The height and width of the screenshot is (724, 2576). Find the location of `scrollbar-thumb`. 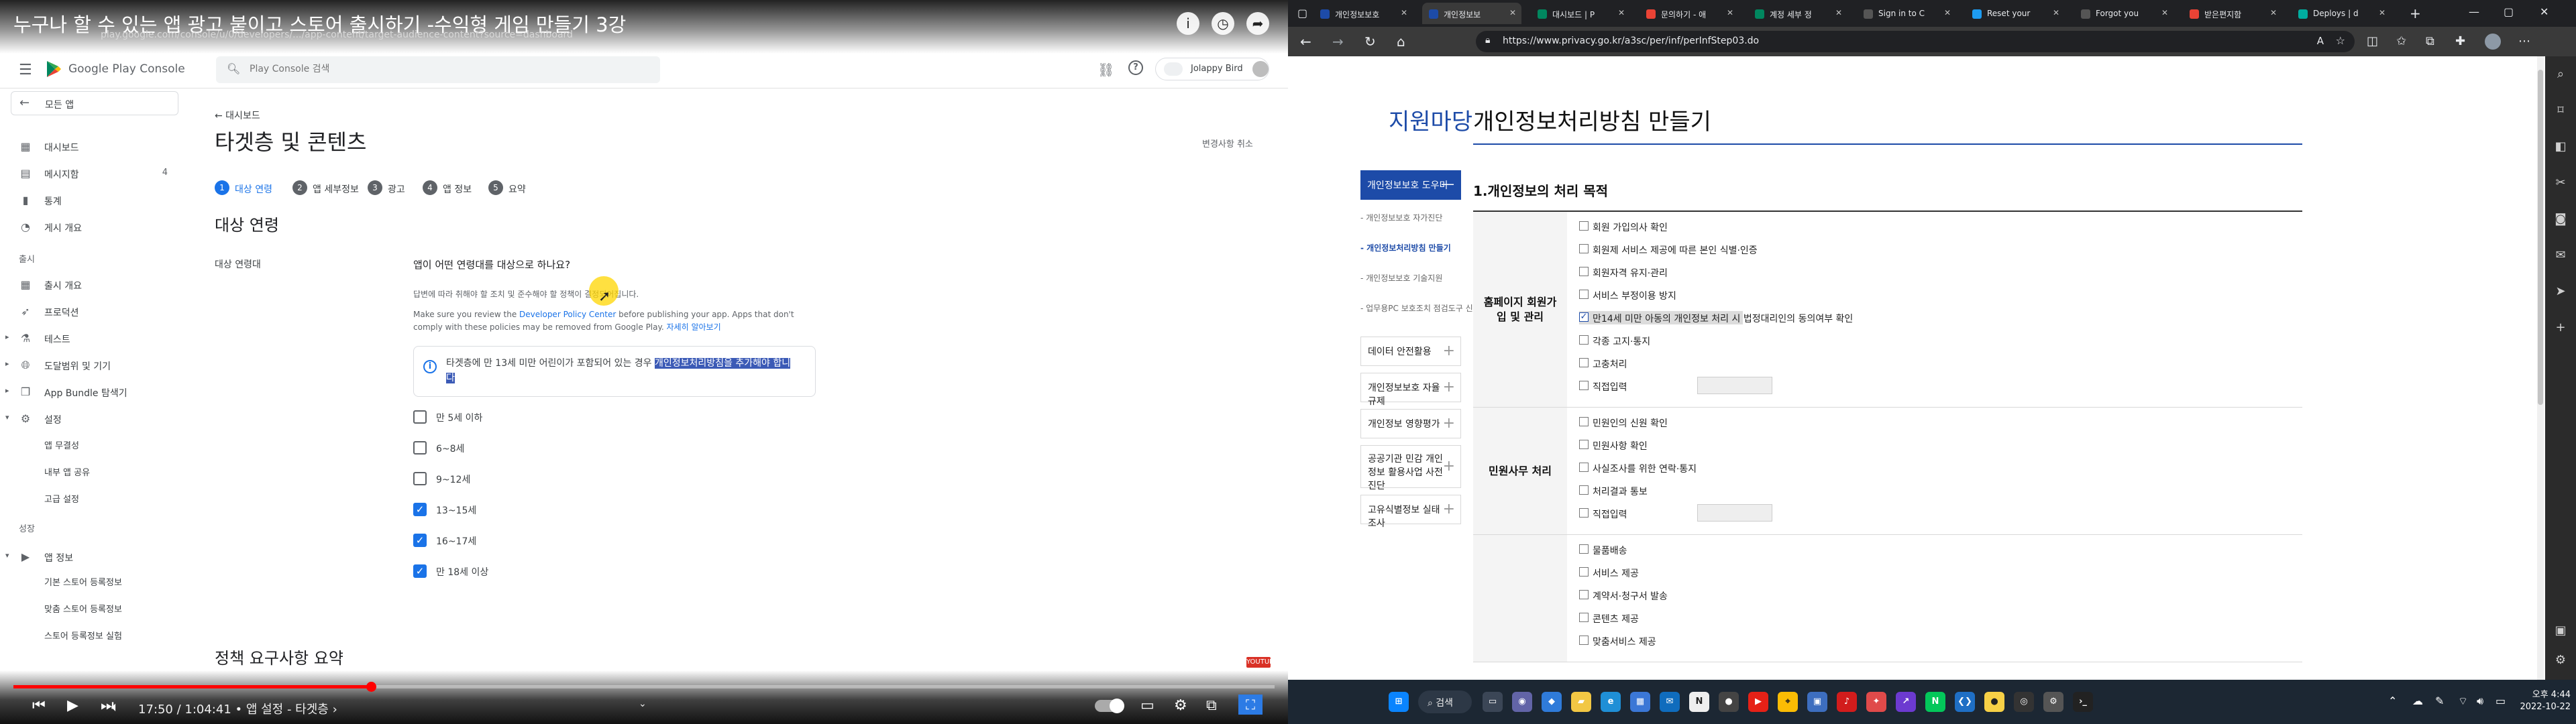

scrollbar-thumb is located at coordinates (2540, 238).